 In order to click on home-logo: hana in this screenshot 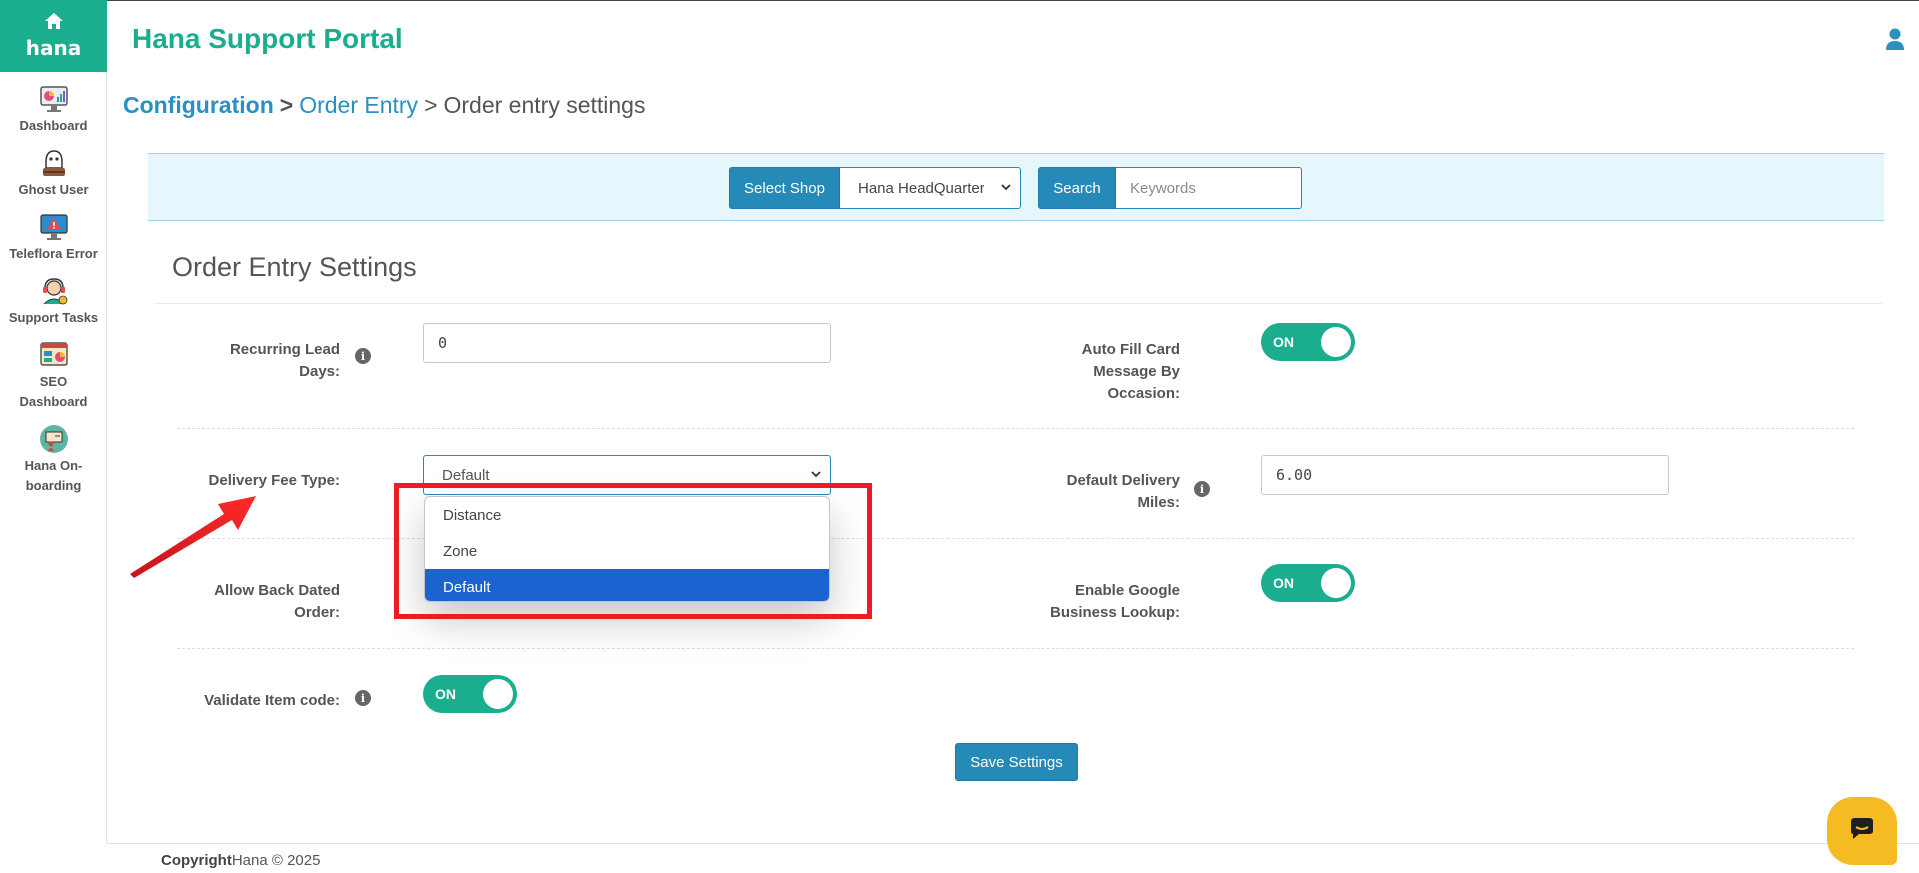, I will do `click(53, 36)`.